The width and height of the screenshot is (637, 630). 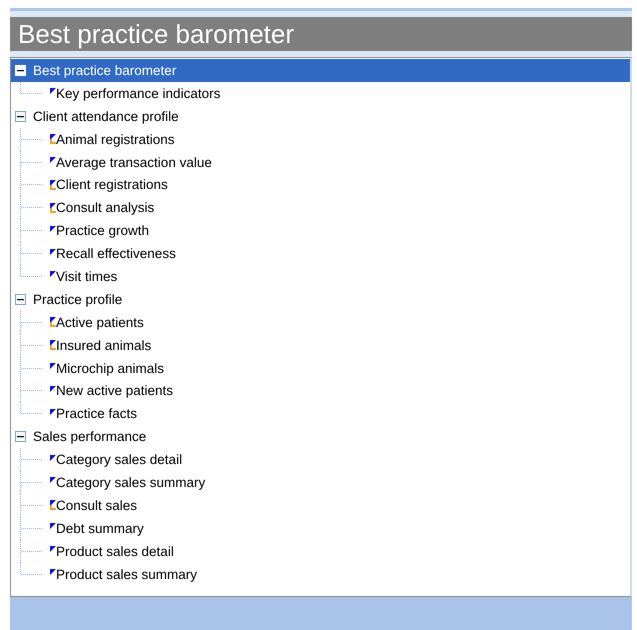 What do you see at coordinates (320, 574) in the screenshot?
I see `tree-item: Product sales summary` at bounding box center [320, 574].